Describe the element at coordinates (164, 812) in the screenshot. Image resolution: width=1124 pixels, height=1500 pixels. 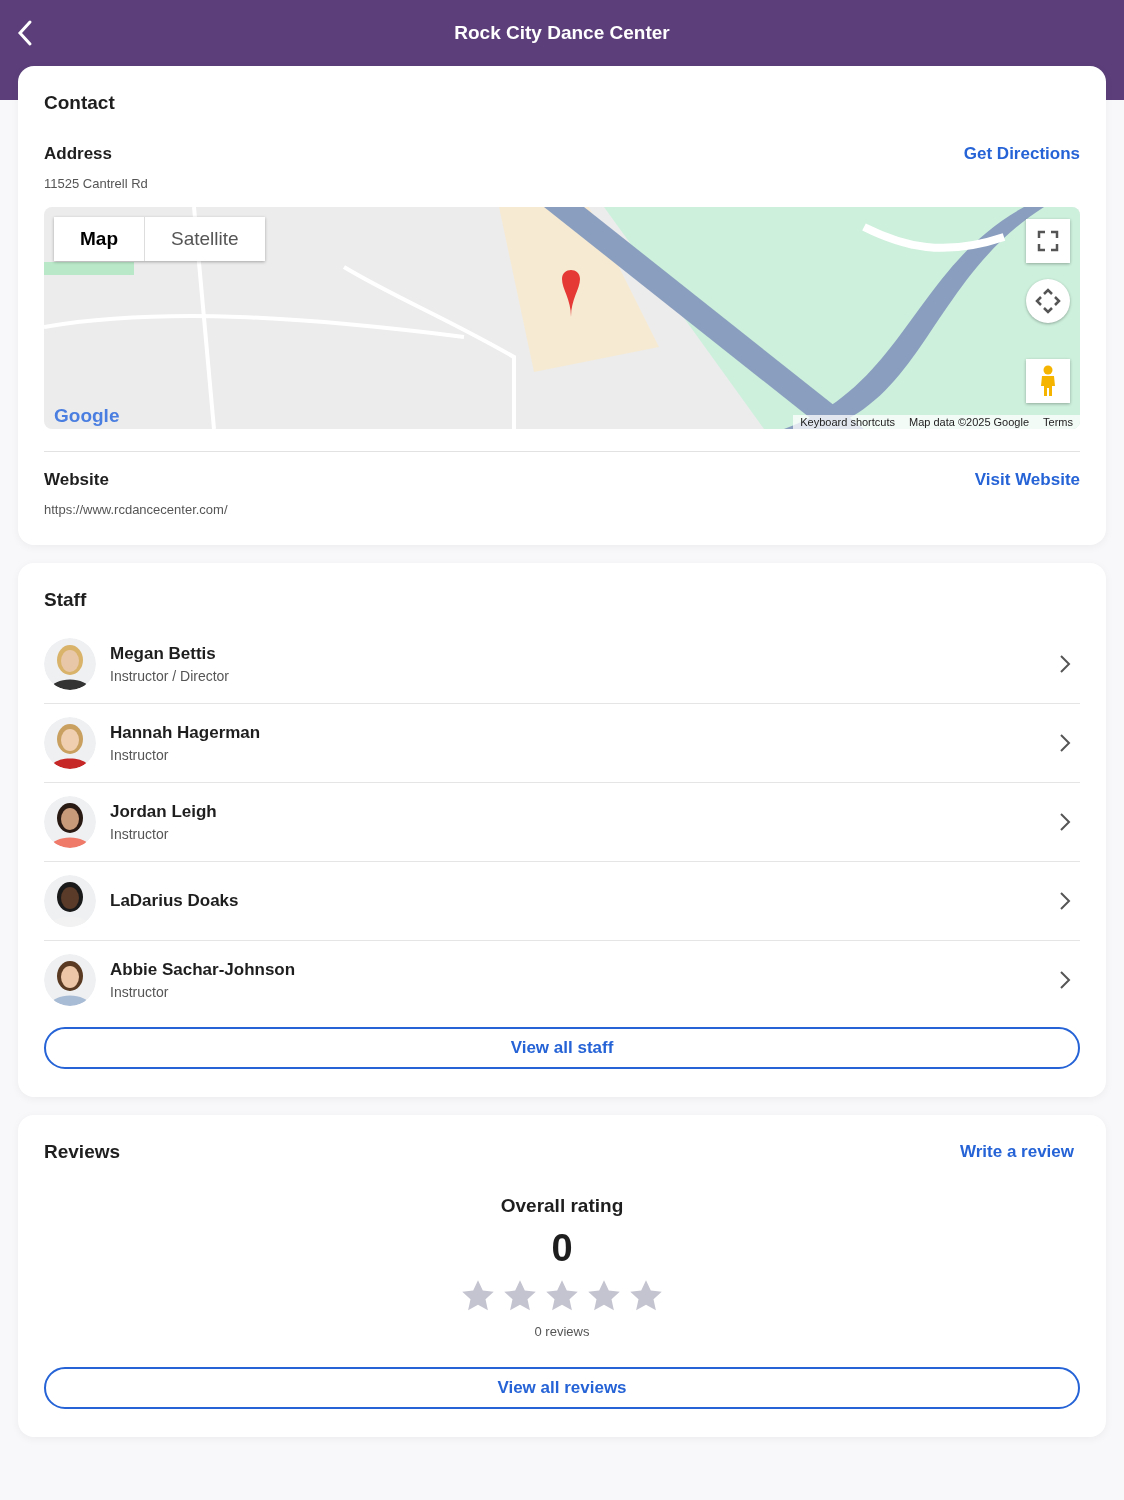
I see `staff-name: Jordan Leigh` at that location.